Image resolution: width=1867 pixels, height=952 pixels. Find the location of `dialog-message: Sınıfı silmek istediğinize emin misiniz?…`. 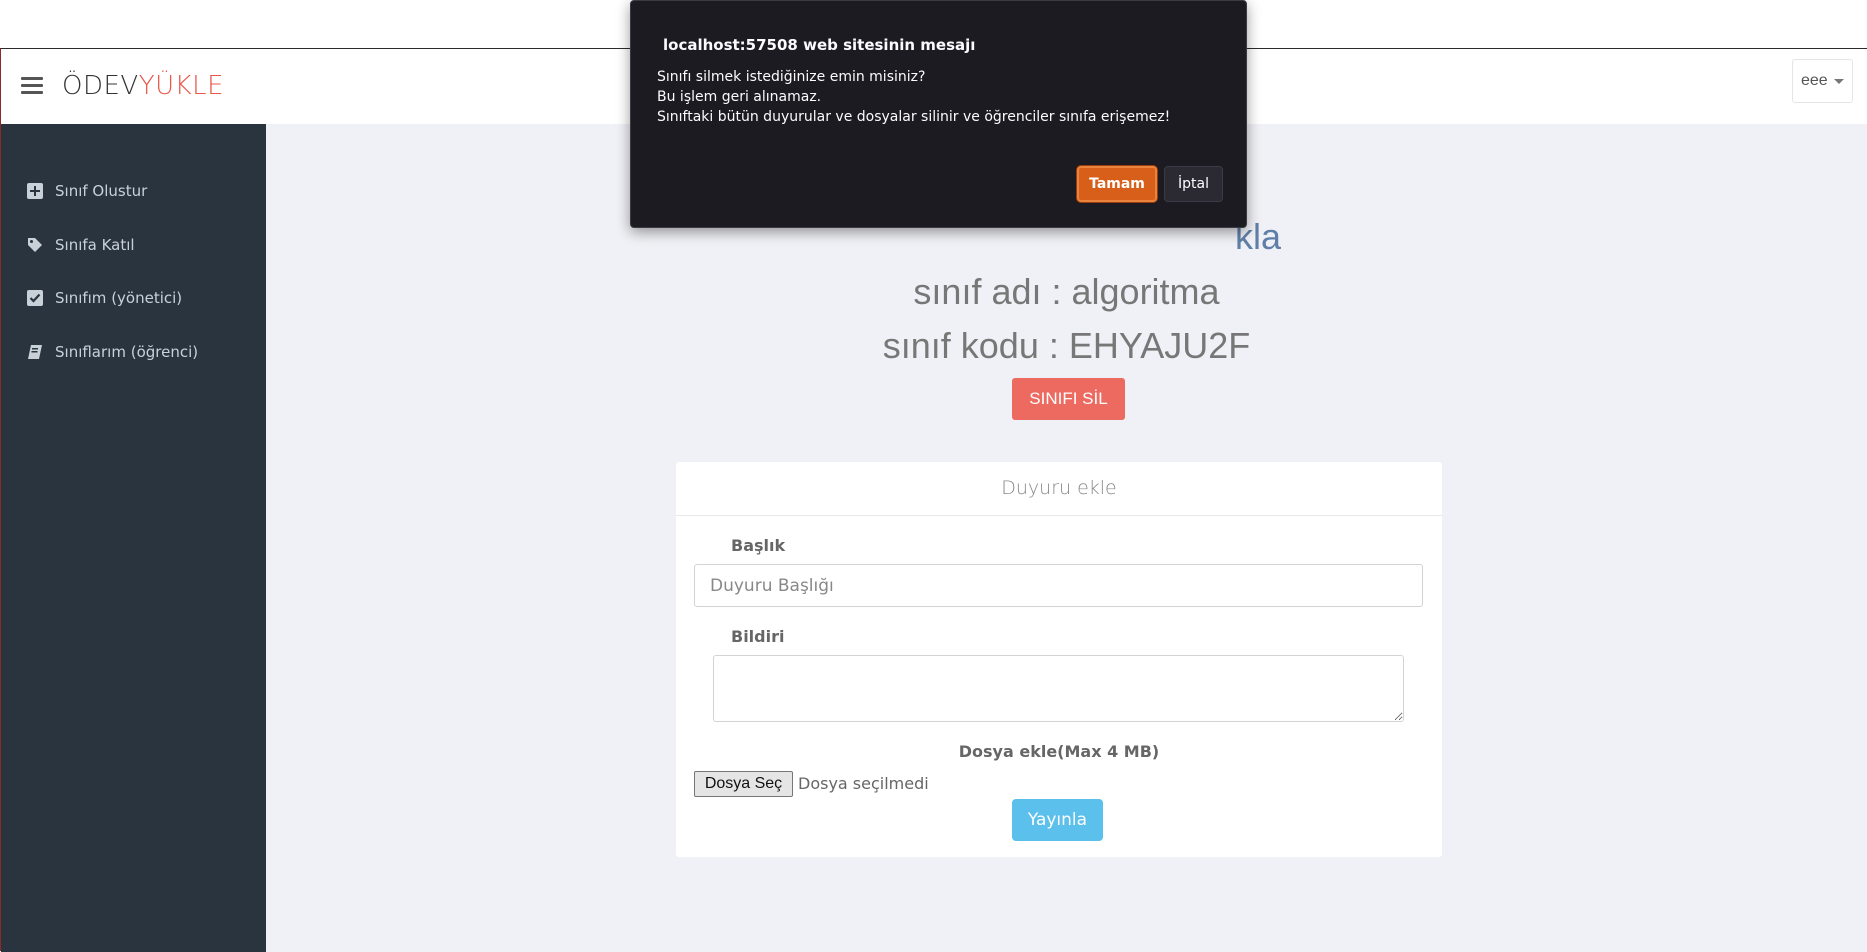

dialog-message: Sınıfı silmek istediğinize emin misiniz?… is located at coordinates (913, 97).